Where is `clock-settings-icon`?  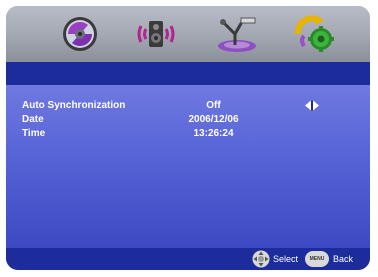 clock-settings-icon is located at coordinates (314, 34).